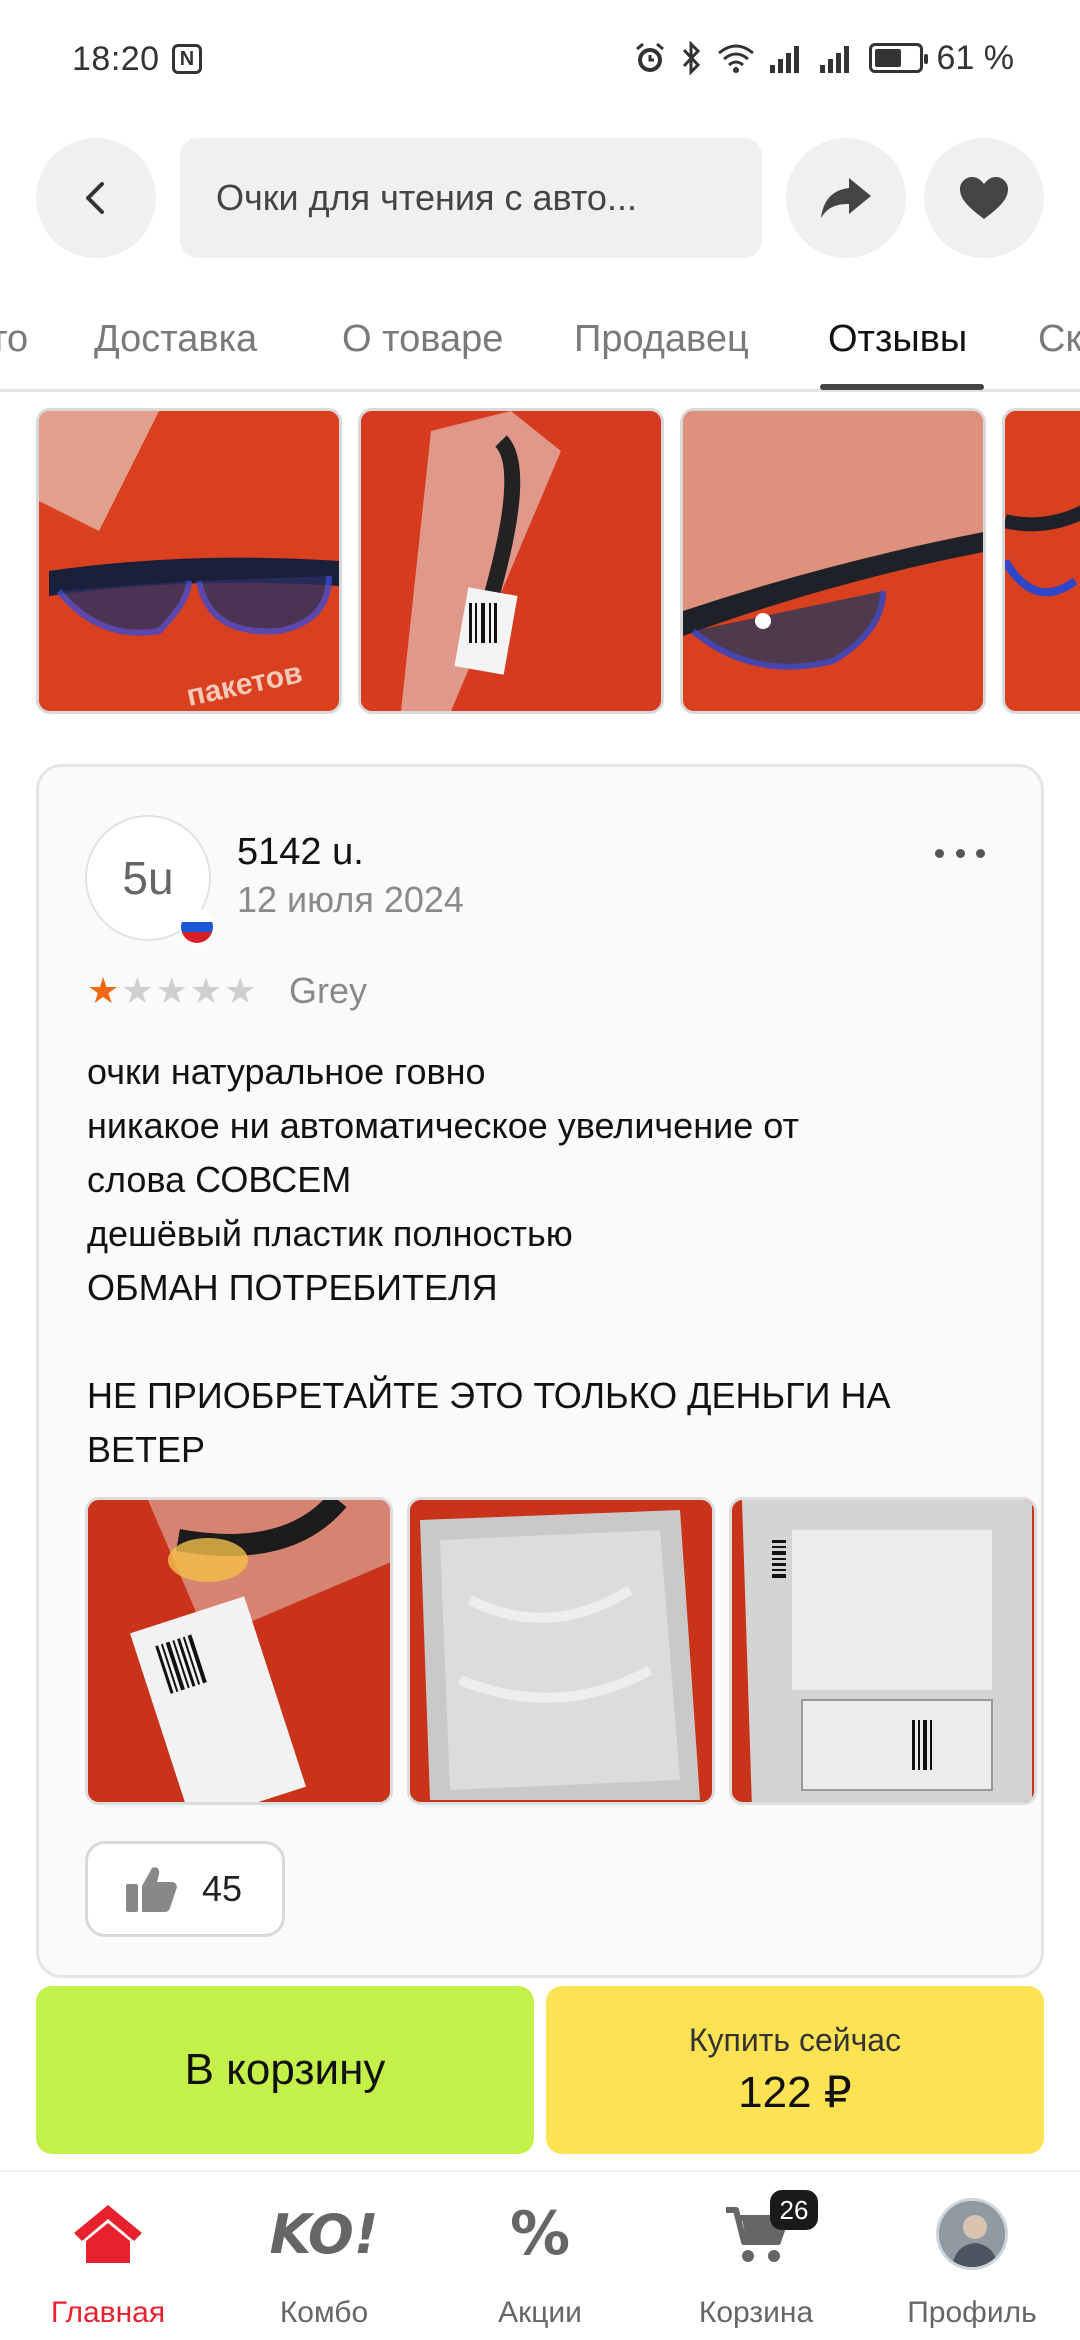 This screenshot has height=2340, width=1080. I want to click on rating-stars: ★ ★ ★ ★ ★, so click(171, 991).